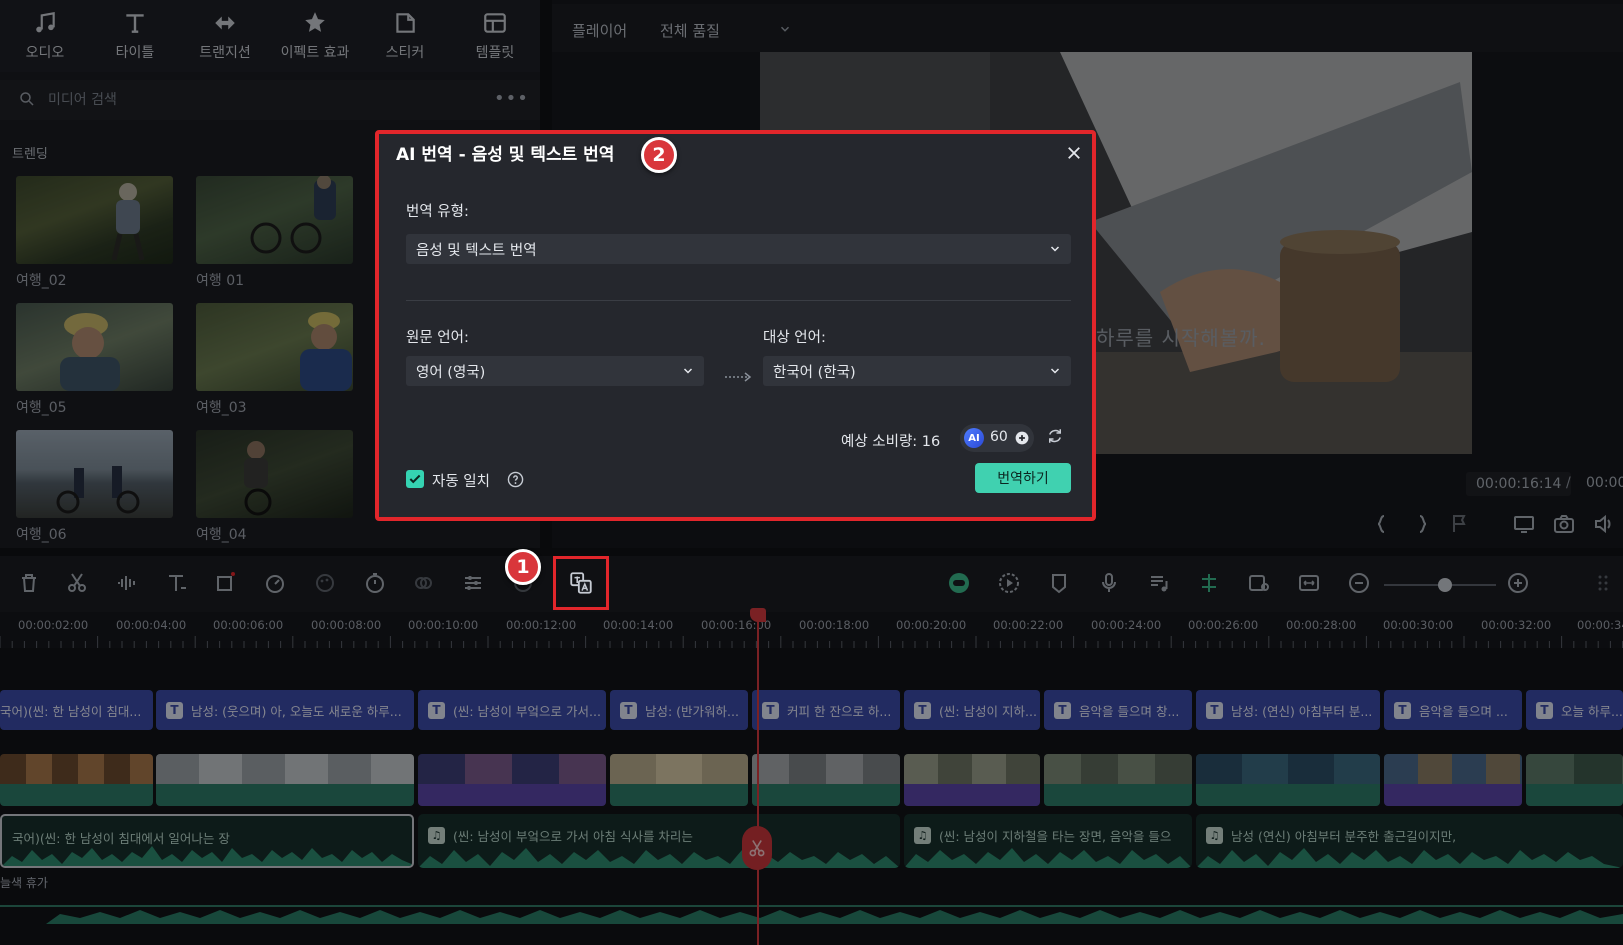  What do you see at coordinates (738, 249) in the screenshot?
I see `translation-type-select: 음성 및 텍스트 번역` at bounding box center [738, 249].